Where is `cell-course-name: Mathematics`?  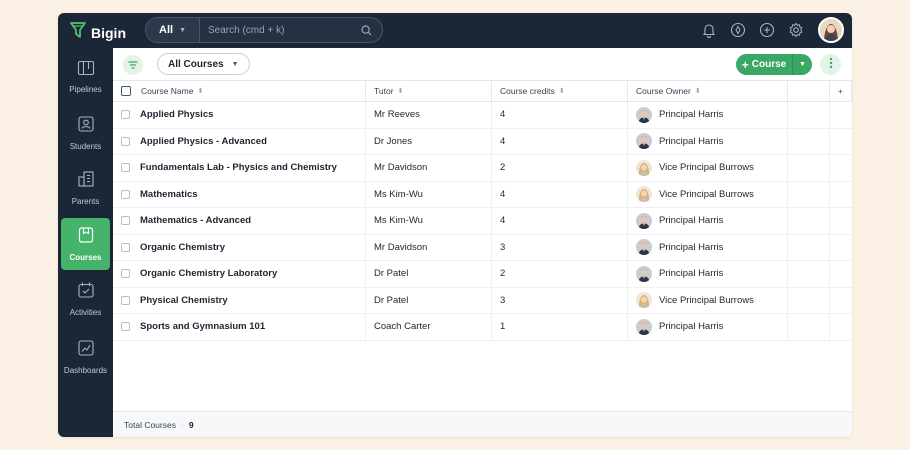
cell-course-name: Mathematics is located at coordinates (239, 194).